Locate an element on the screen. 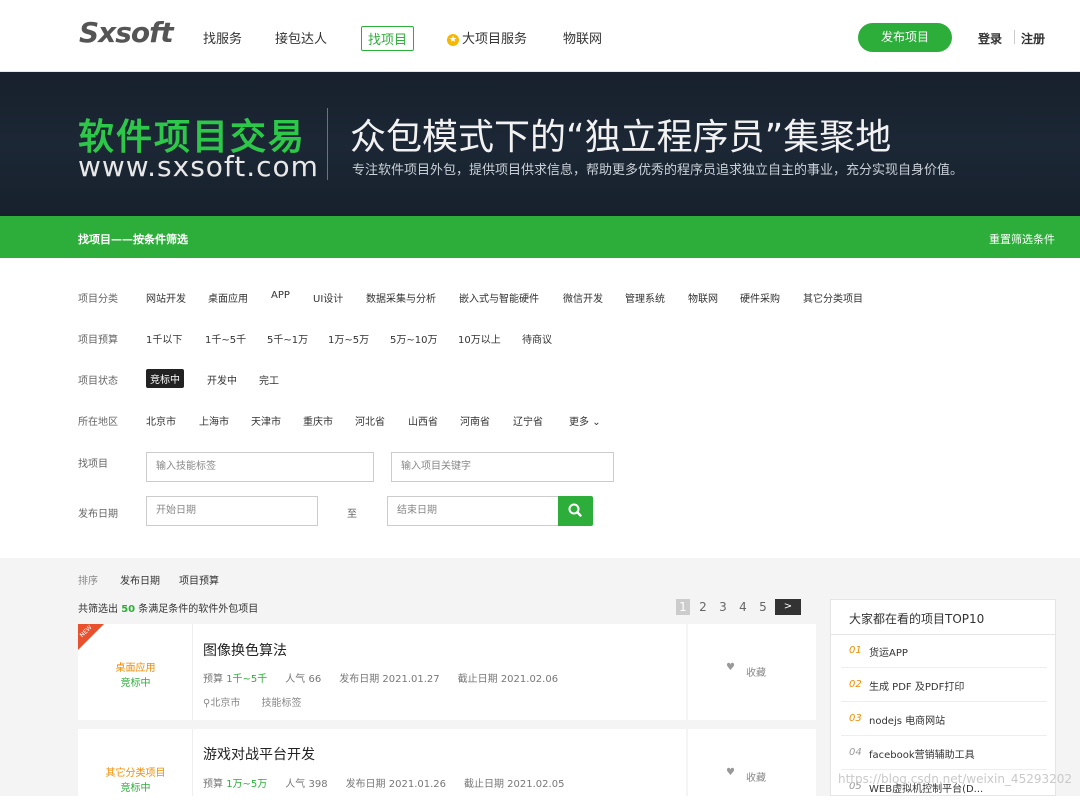 This screenshot has width=1080, height=804. region-option: 天津市 is located at coordinates (266, 420).